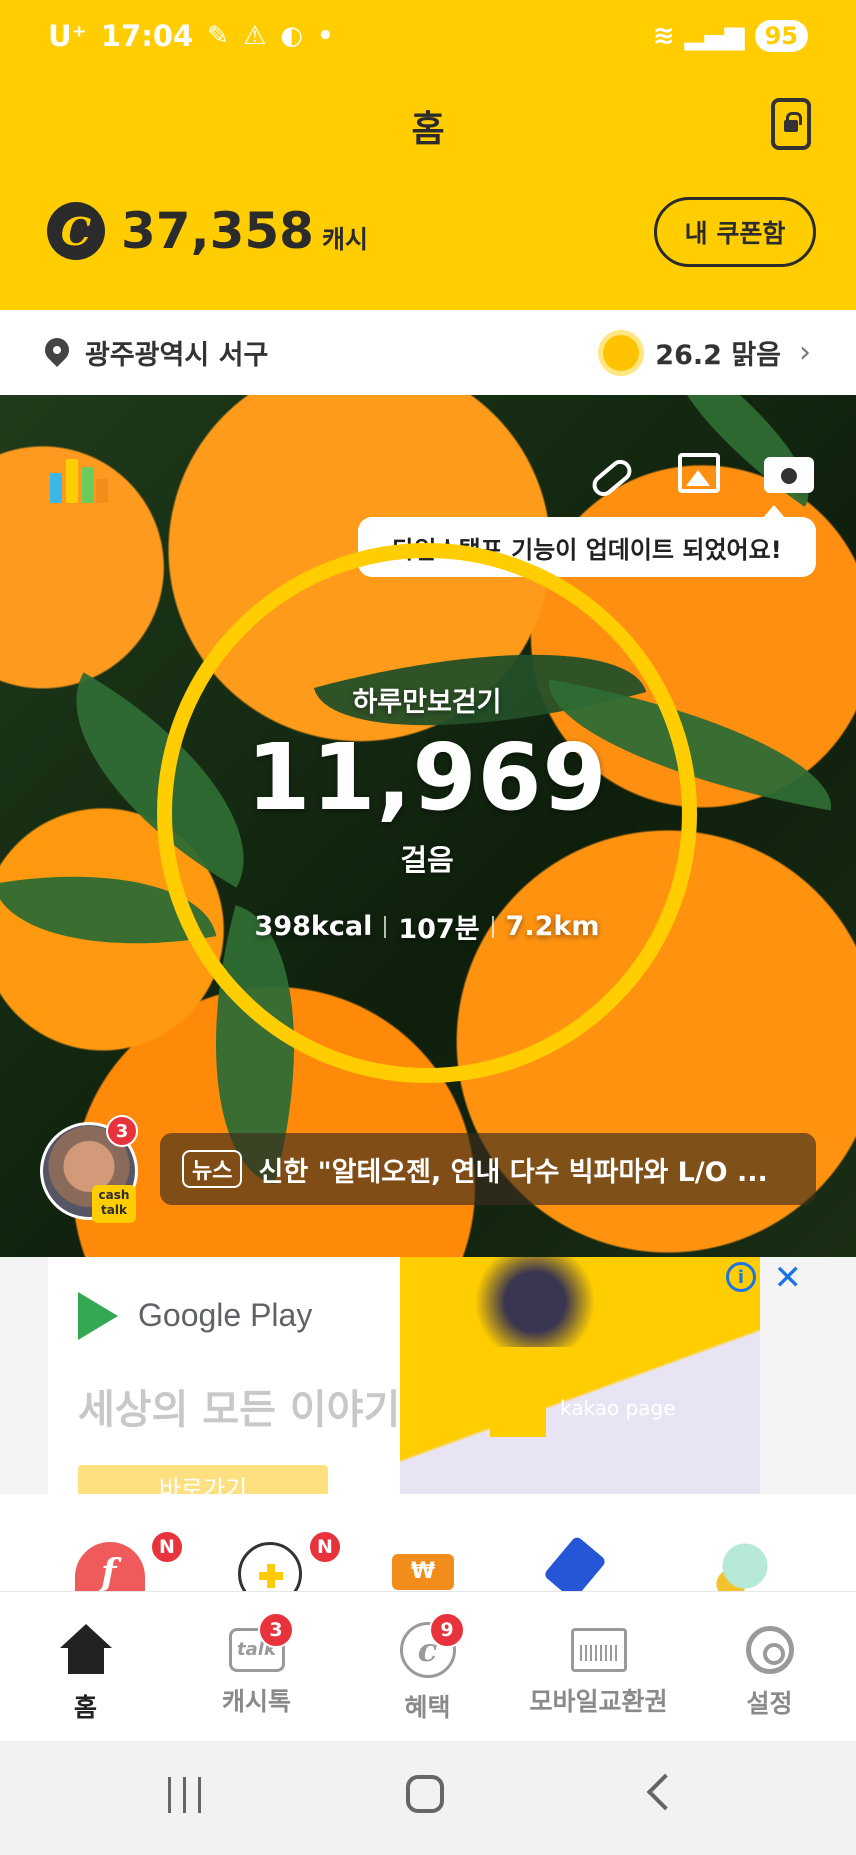 This screenshot has height=1855, width=856. What do you see at coordinates (291, 36) in the screenshot?
I see `sync-icon: ◐` at bounding box center [291, 36].